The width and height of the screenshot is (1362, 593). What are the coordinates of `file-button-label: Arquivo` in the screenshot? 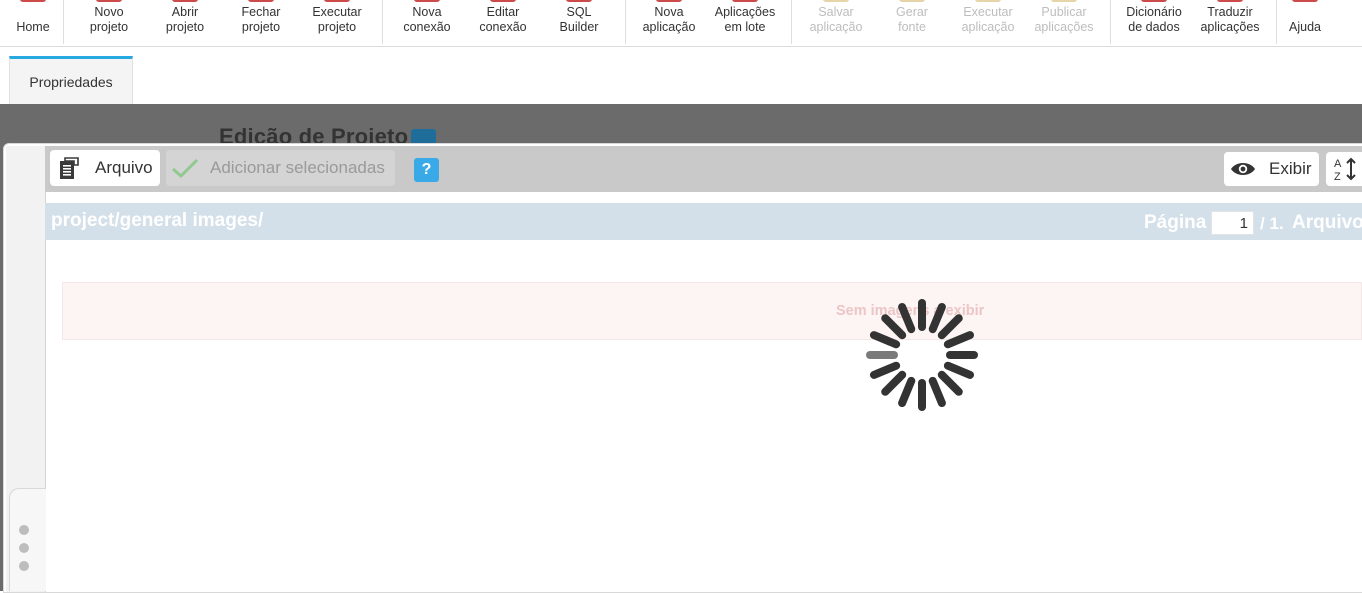 It's located at (124, 167).